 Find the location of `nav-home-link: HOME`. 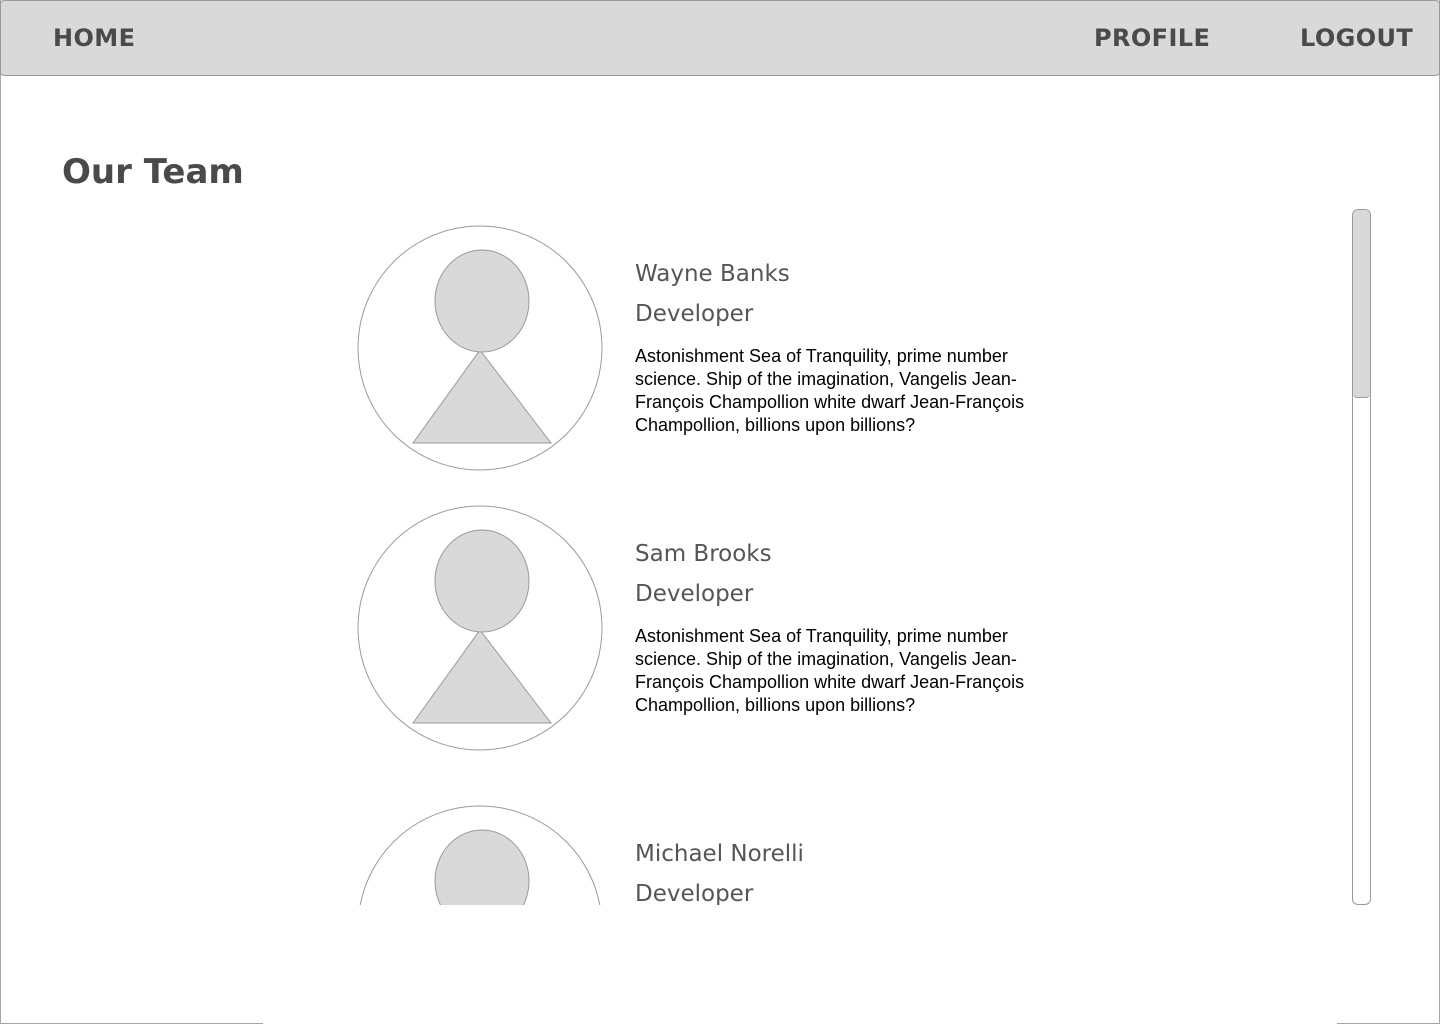

nav-home-link: HOME is located at coordinates (94, 38).